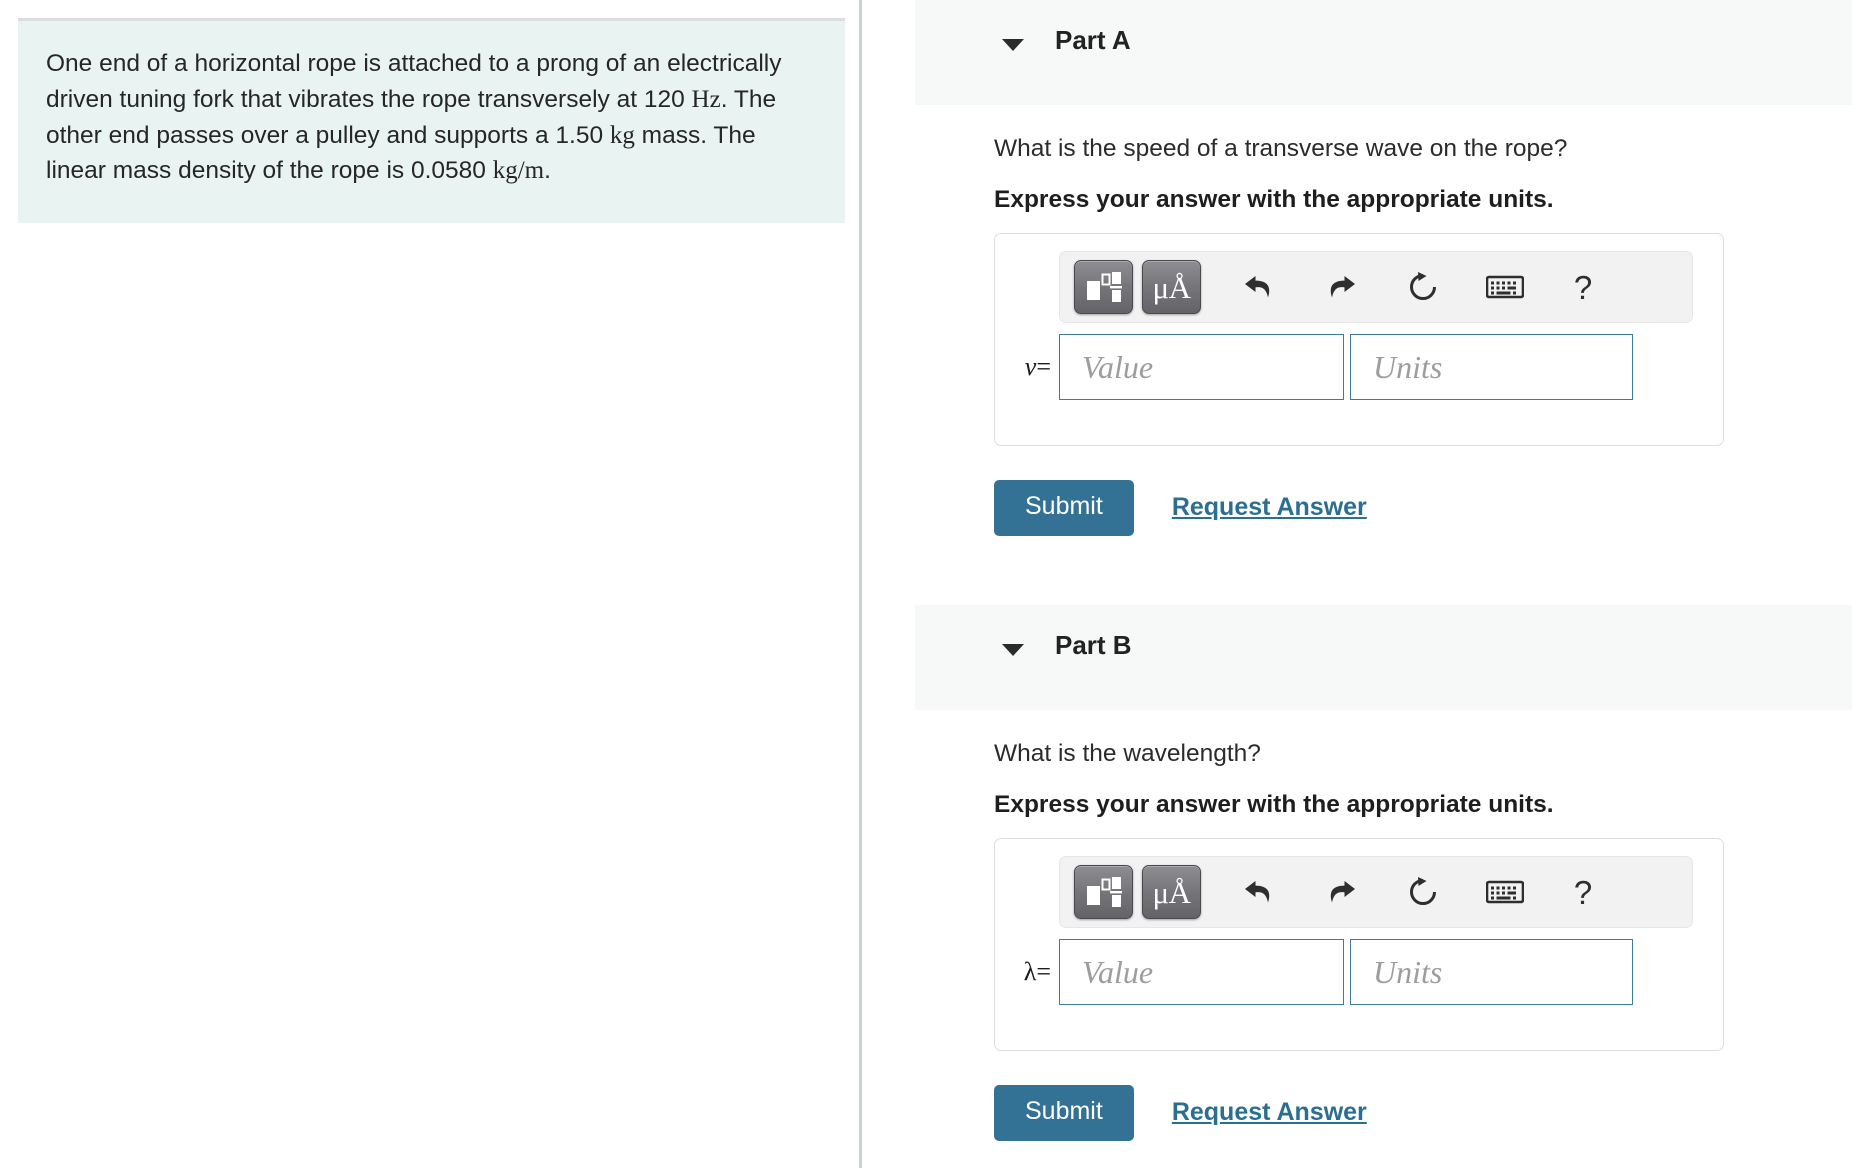 Image resolution: width=1852 pixels, height=1168 pixels. Describe the element at coordinates (1376, 287) in the screenshot. I see `part-a-math-toolbar: μÅ ?` at that location.